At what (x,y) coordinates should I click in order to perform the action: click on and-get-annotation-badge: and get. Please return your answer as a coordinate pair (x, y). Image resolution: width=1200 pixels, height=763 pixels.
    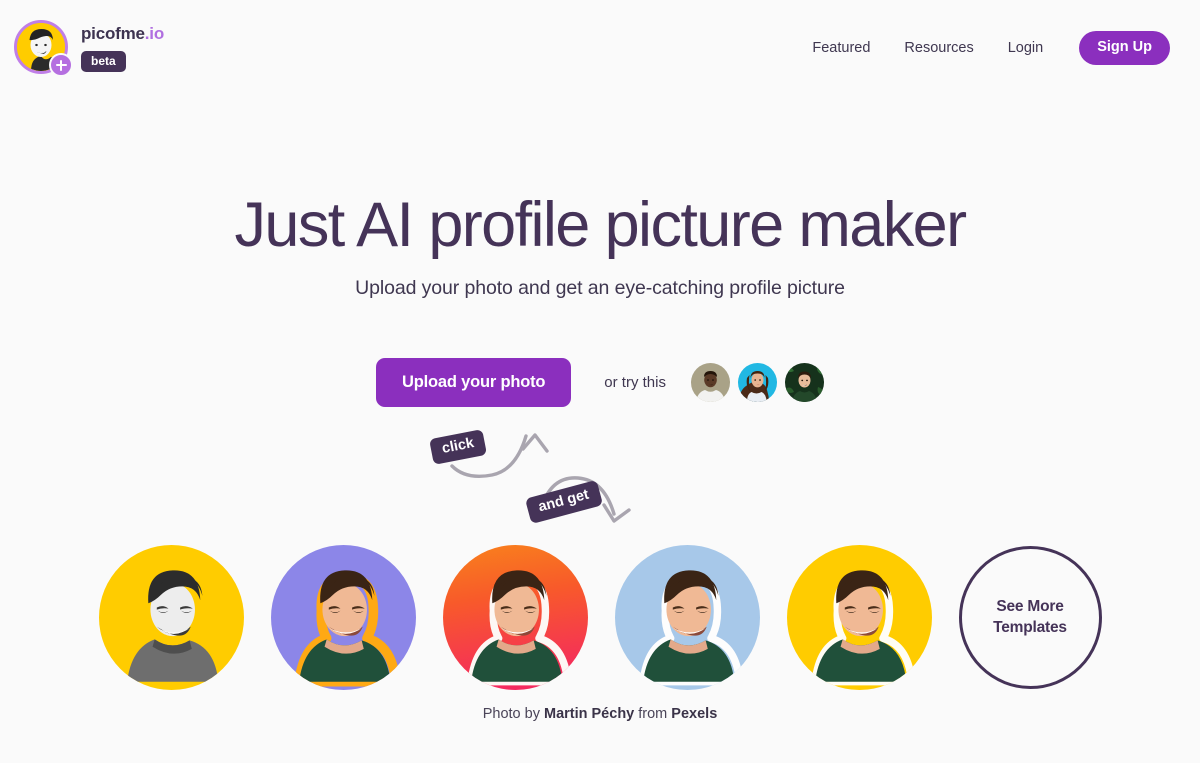
    Looking at the image, I should click on (563, 501).